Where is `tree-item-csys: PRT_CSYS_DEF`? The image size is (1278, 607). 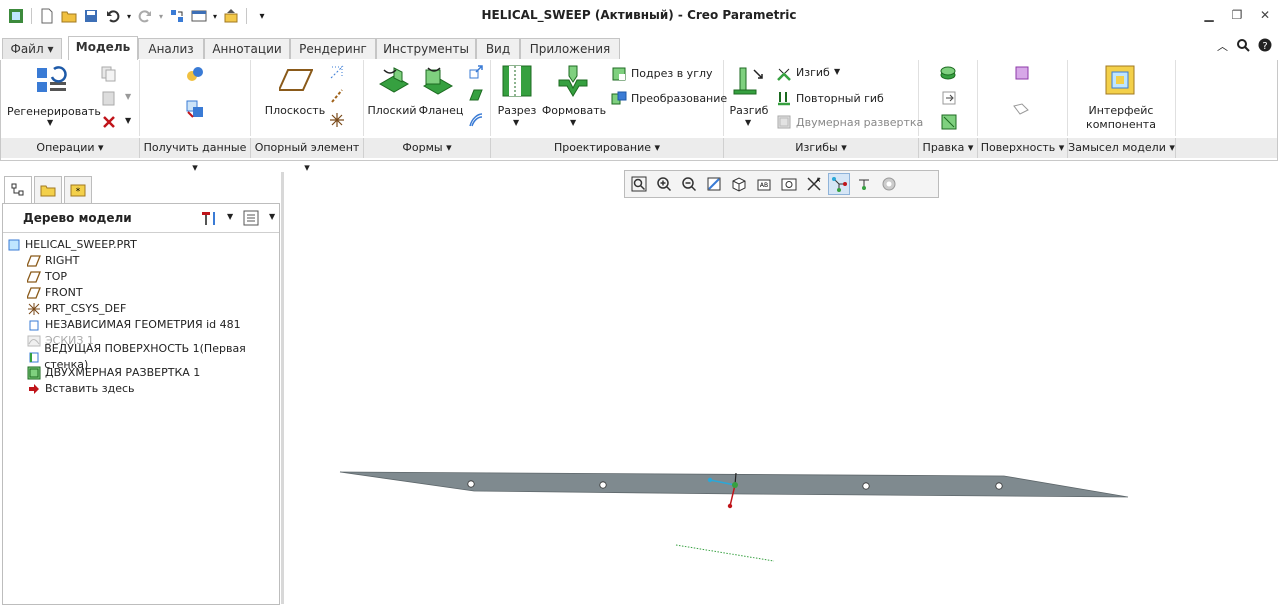 tree-item-csys: PRT_CSYS_DEF is located at coordinates (76, 309).